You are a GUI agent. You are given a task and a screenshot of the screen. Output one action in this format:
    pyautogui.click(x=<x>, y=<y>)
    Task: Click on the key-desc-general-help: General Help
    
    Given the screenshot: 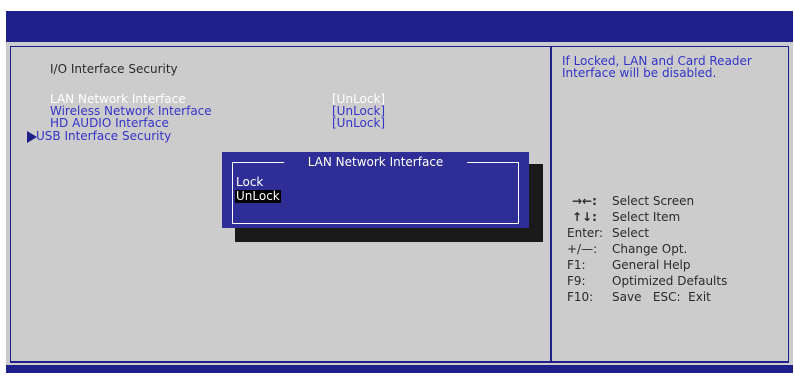 What is the action you would take?
    pyautogui.click(x=651, y=265)
    